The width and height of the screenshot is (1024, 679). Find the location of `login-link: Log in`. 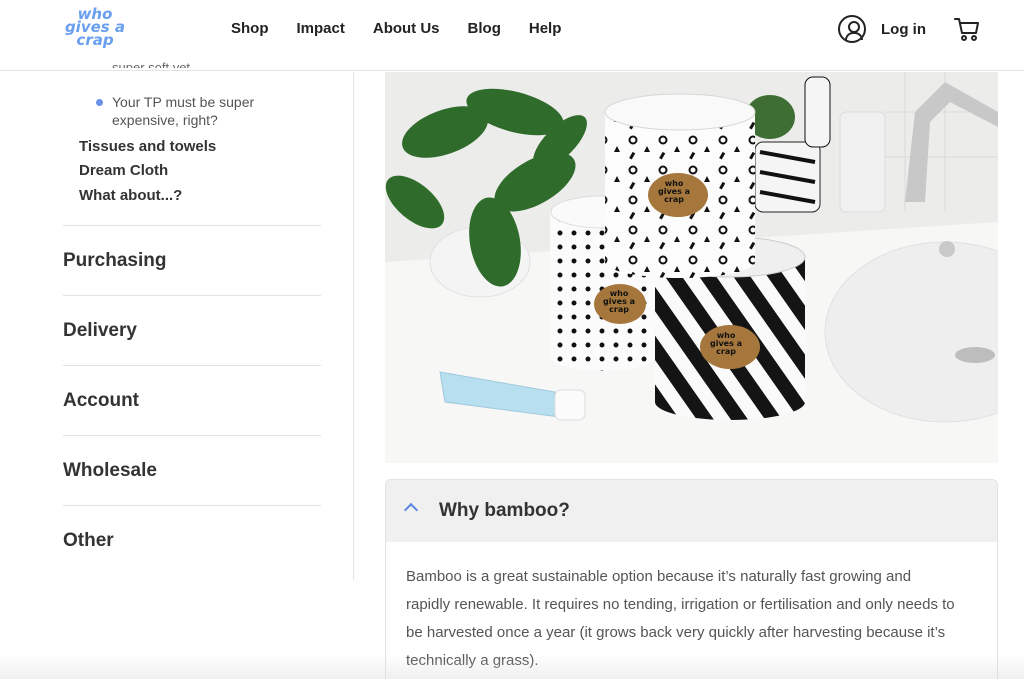

login-link: Log in is located at coordinates (903, 29).